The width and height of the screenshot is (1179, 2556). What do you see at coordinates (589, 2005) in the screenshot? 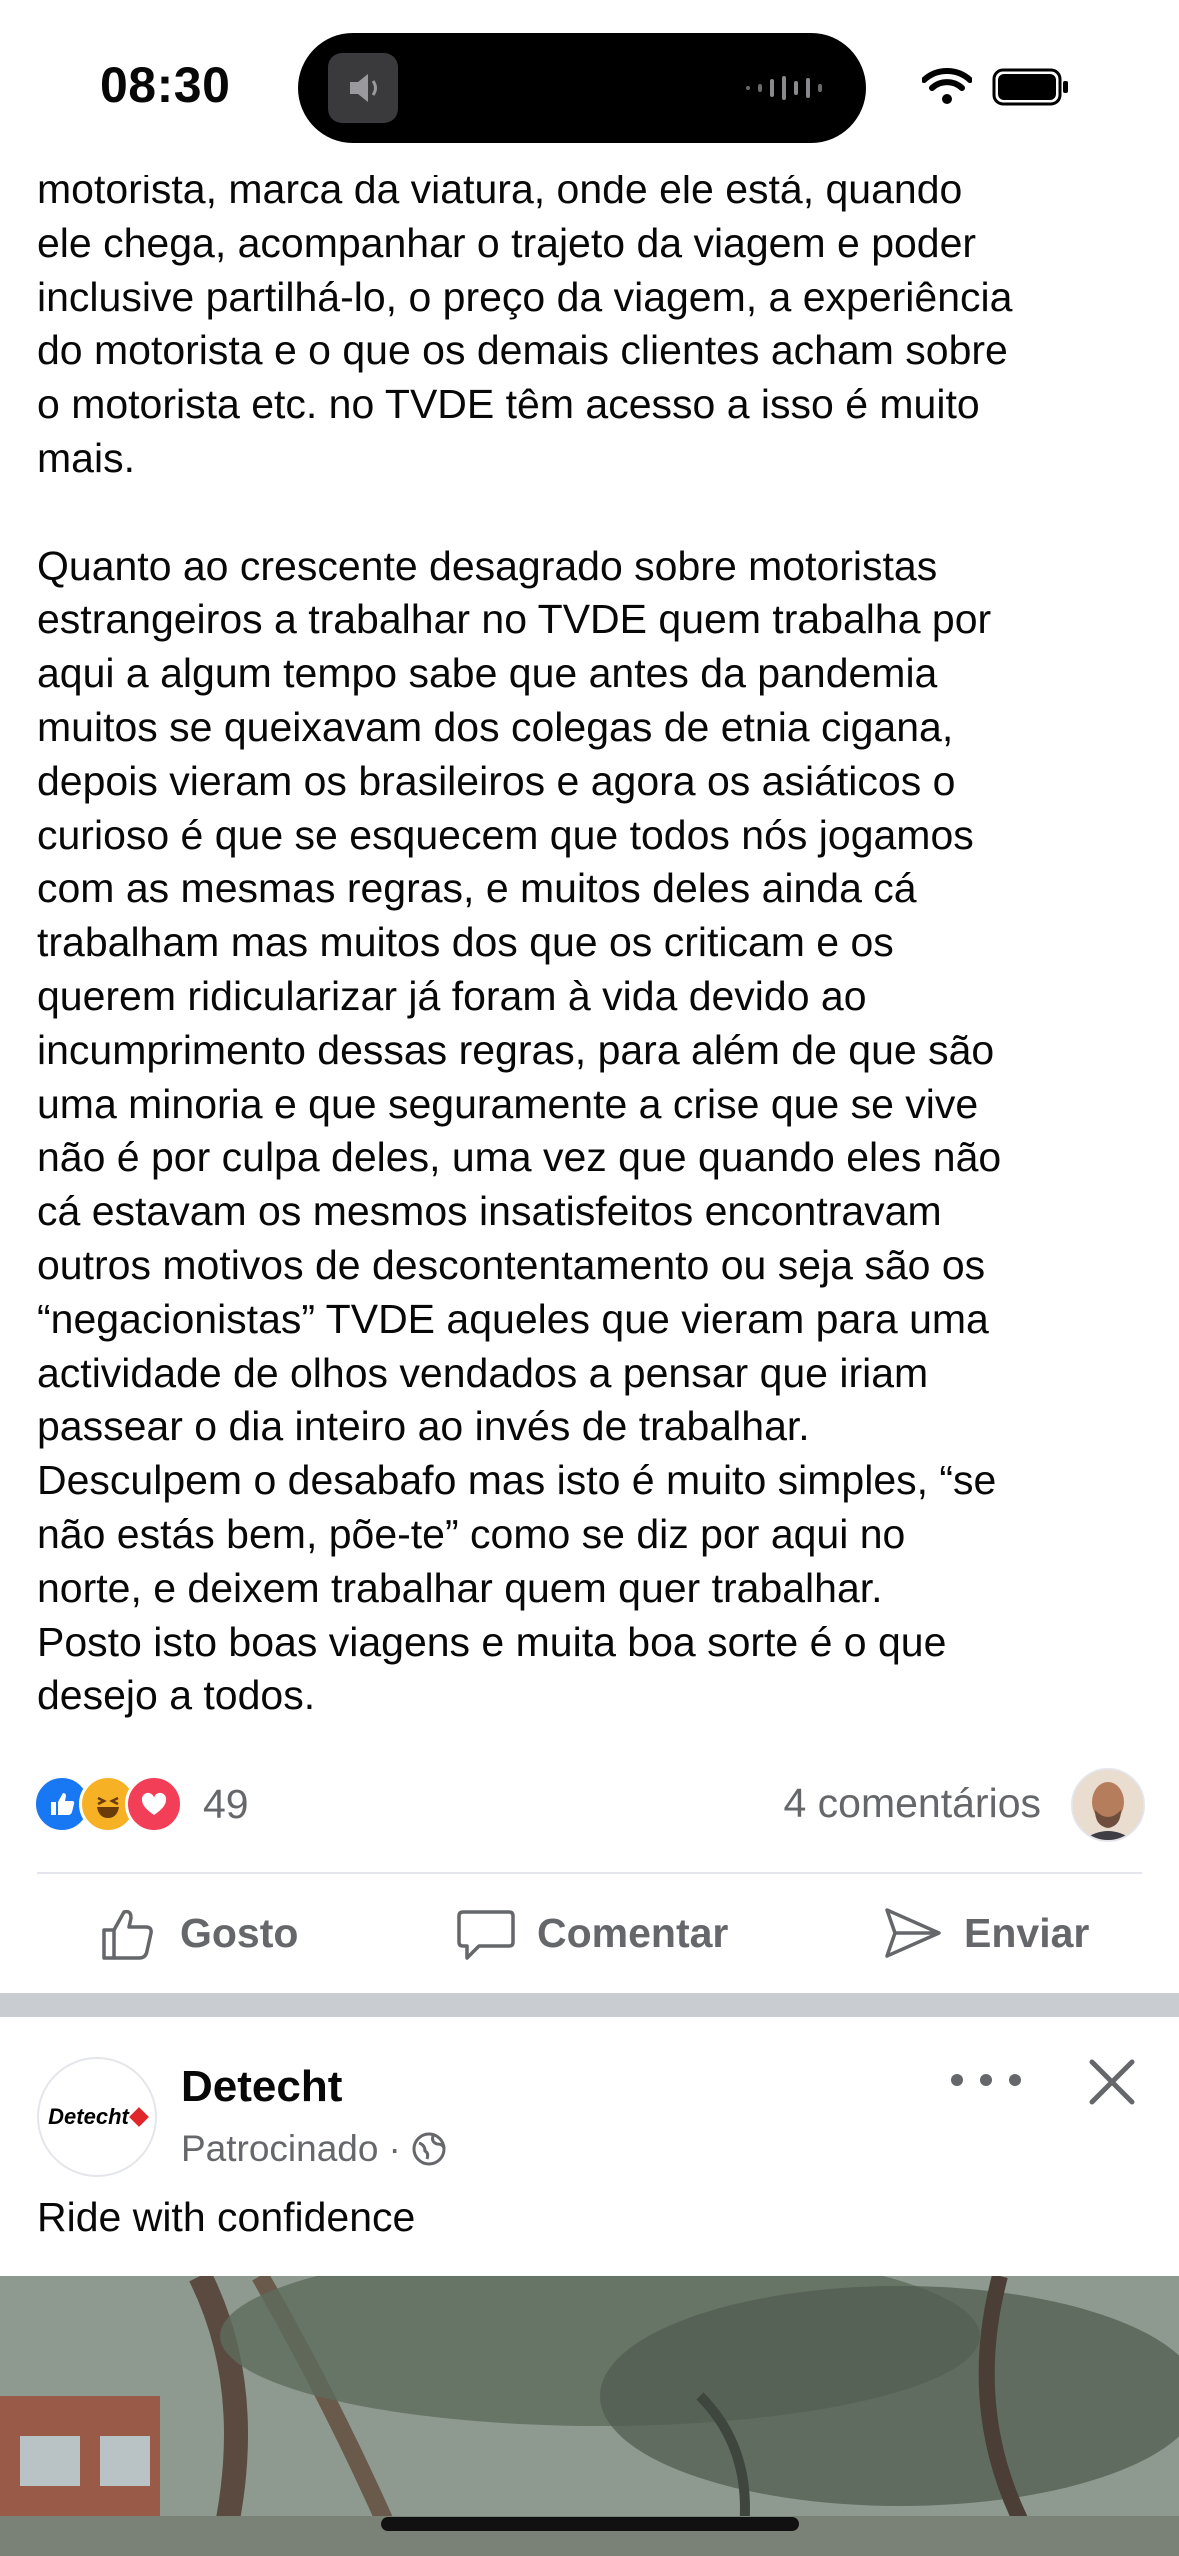
I see `feed-separator` at bounding box center [589, 2005].